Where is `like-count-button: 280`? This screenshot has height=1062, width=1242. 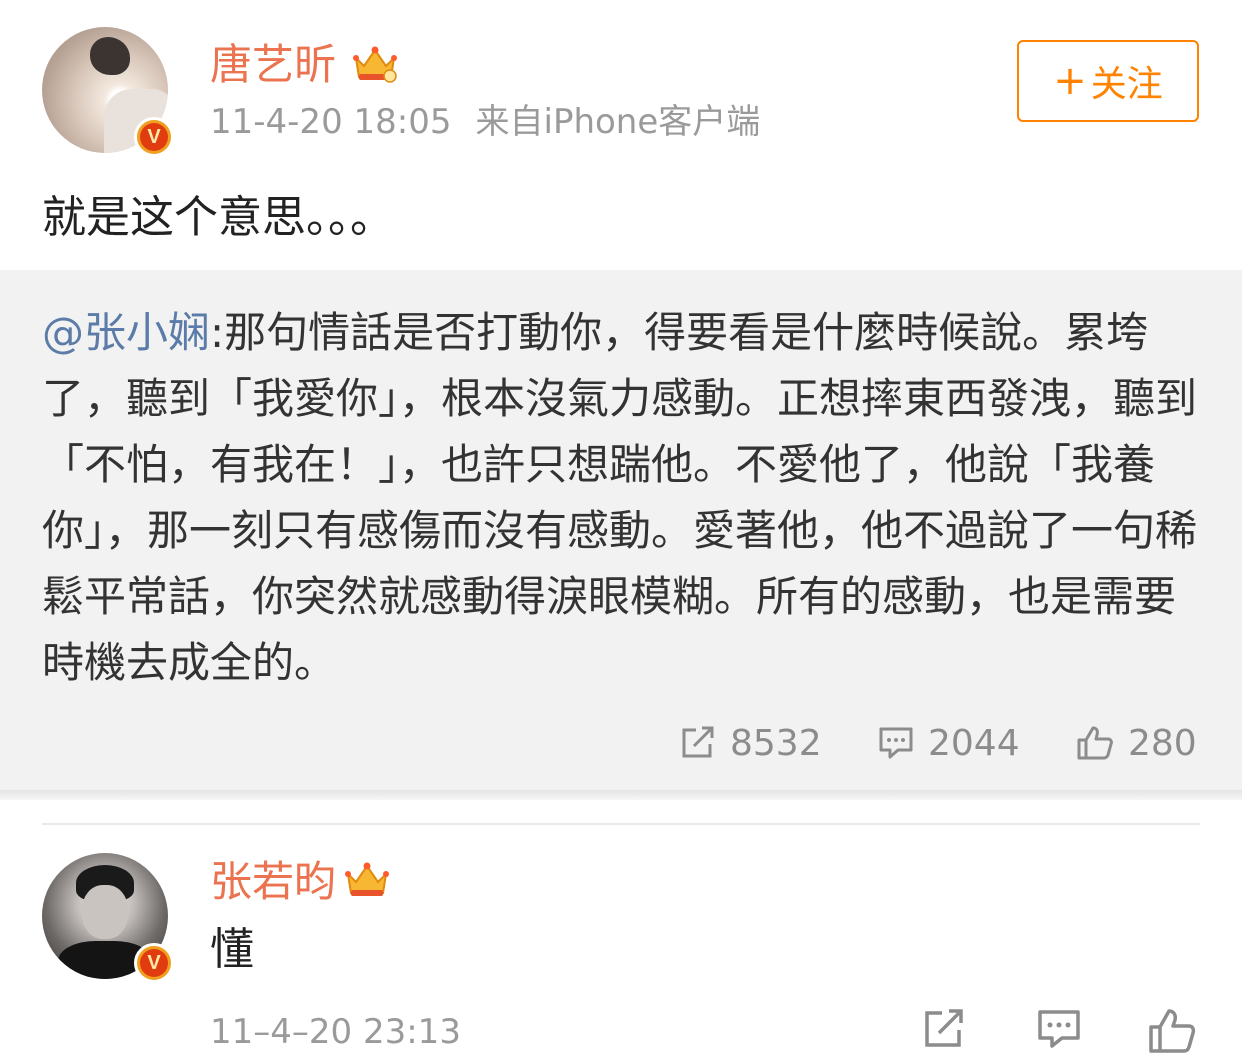
like-count-button: 280 is located at coordinates (1136, 743).